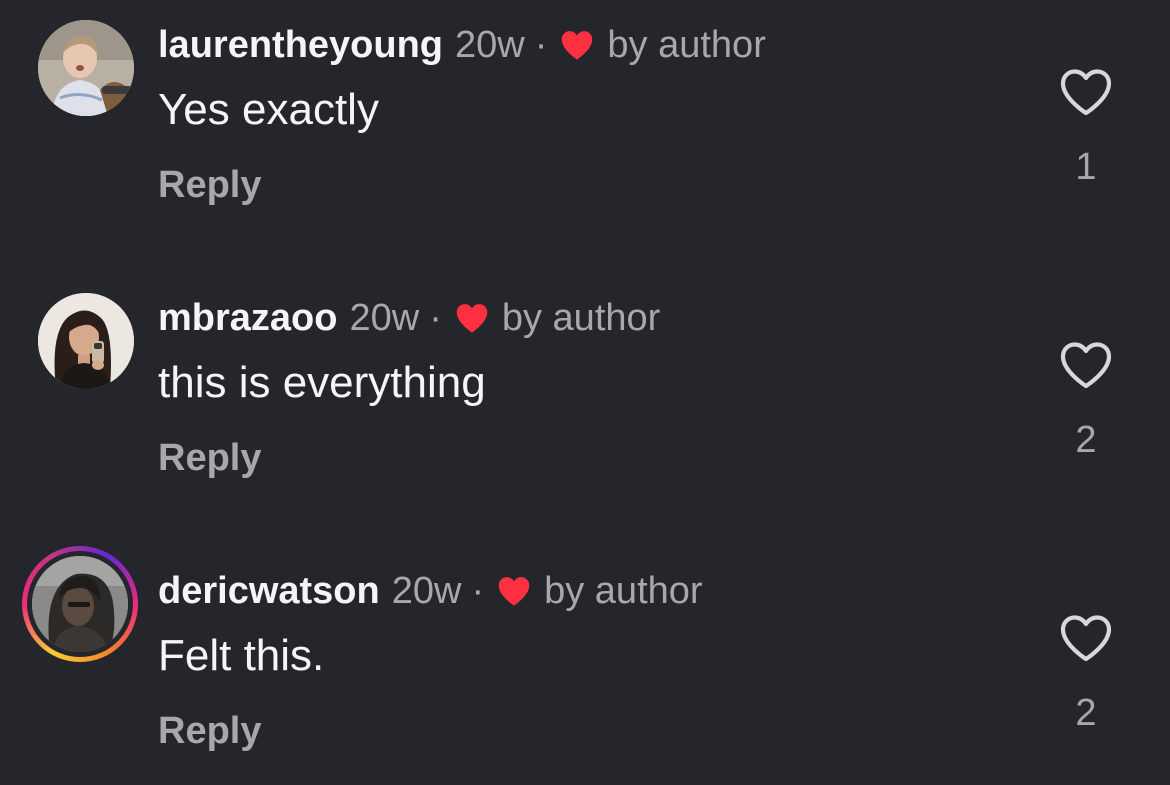 Image resolution: width=1170 pixels, height=785 pixels. I want to click on comment-text: Felt this., so click(241, 655).